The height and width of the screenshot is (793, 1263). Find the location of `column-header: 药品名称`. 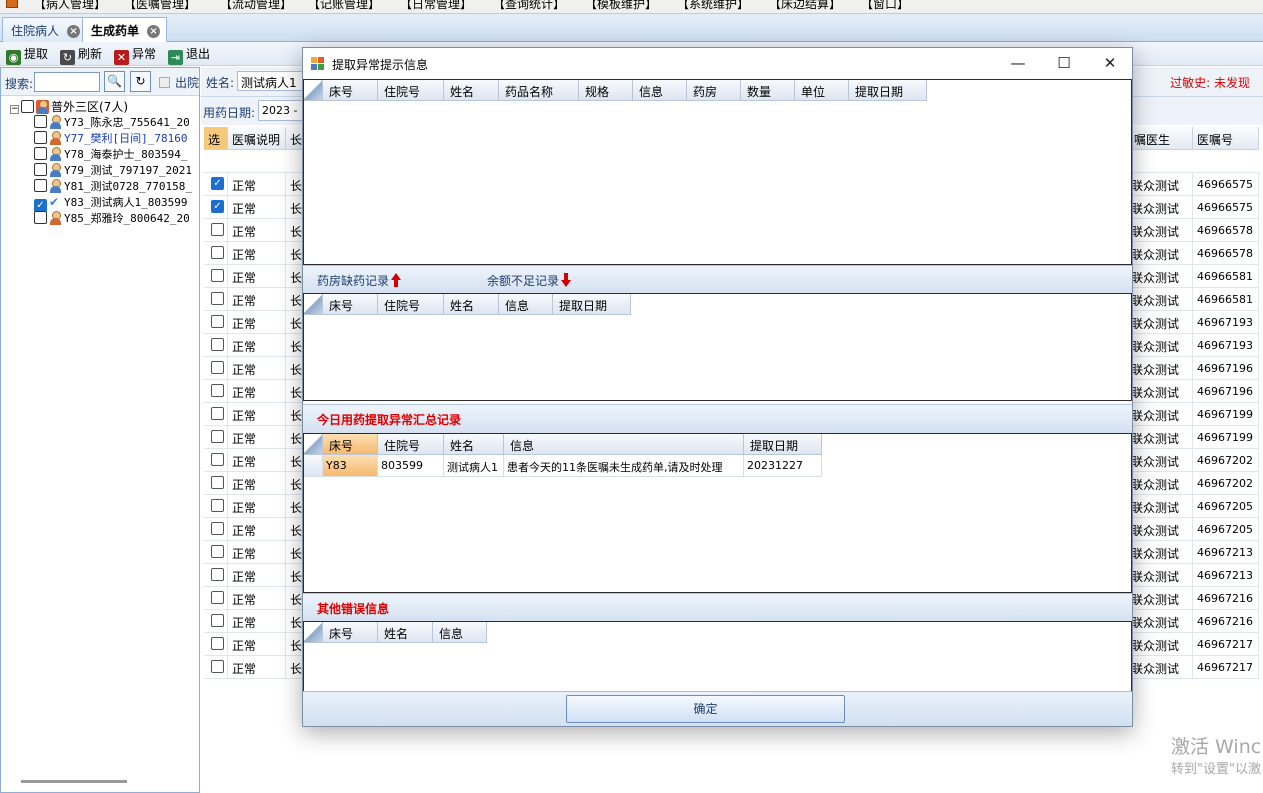

column-header: 药品名称 is located at coordinates (539, 90).